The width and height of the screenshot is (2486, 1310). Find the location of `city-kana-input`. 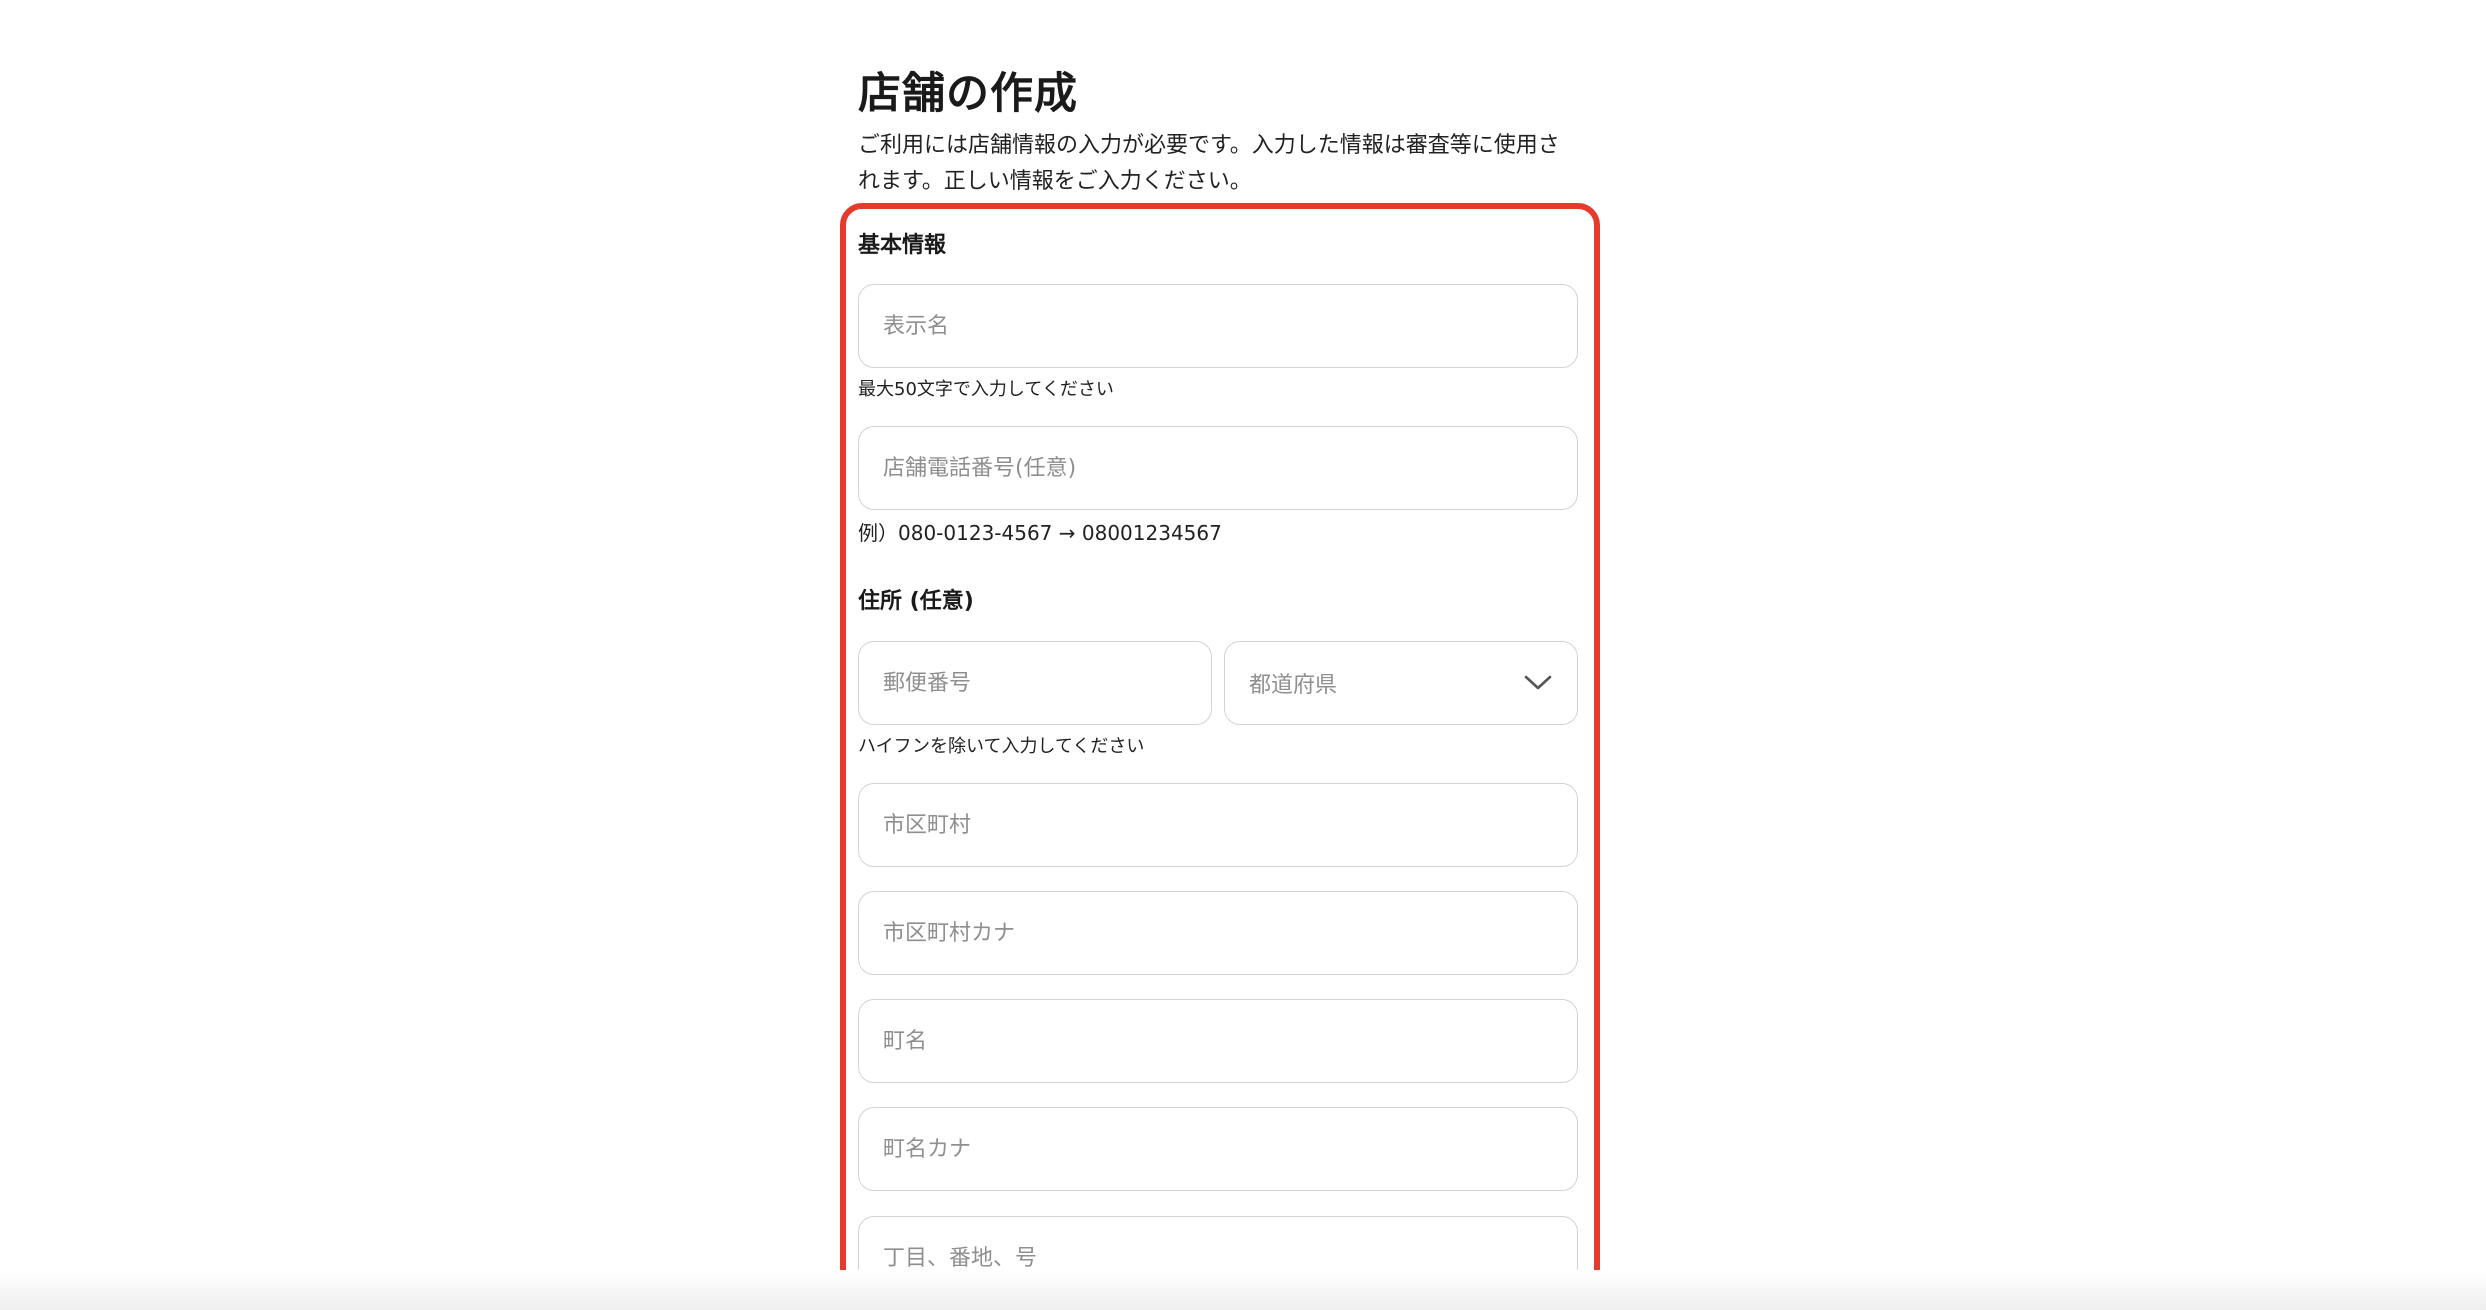

city-kana-input is located at coordinates (1218, 933).